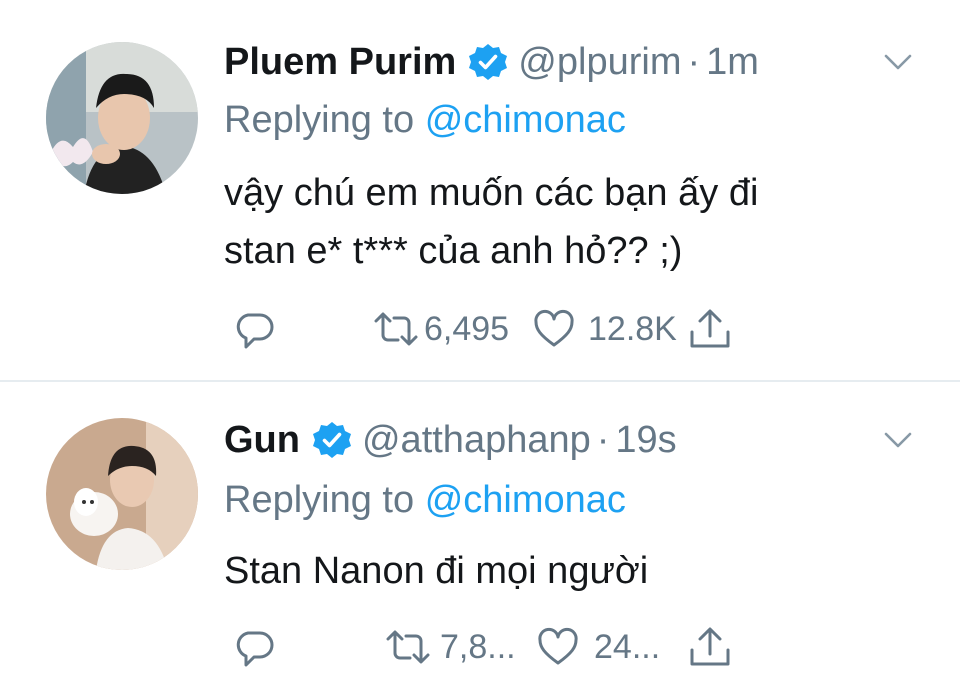 The height and width of the screenshot is (684, 960). Describe the element at coordinates (436, 571) in the screenshot. I see `tweet-text-line: Stan Nanon đi mọi người` at that location.